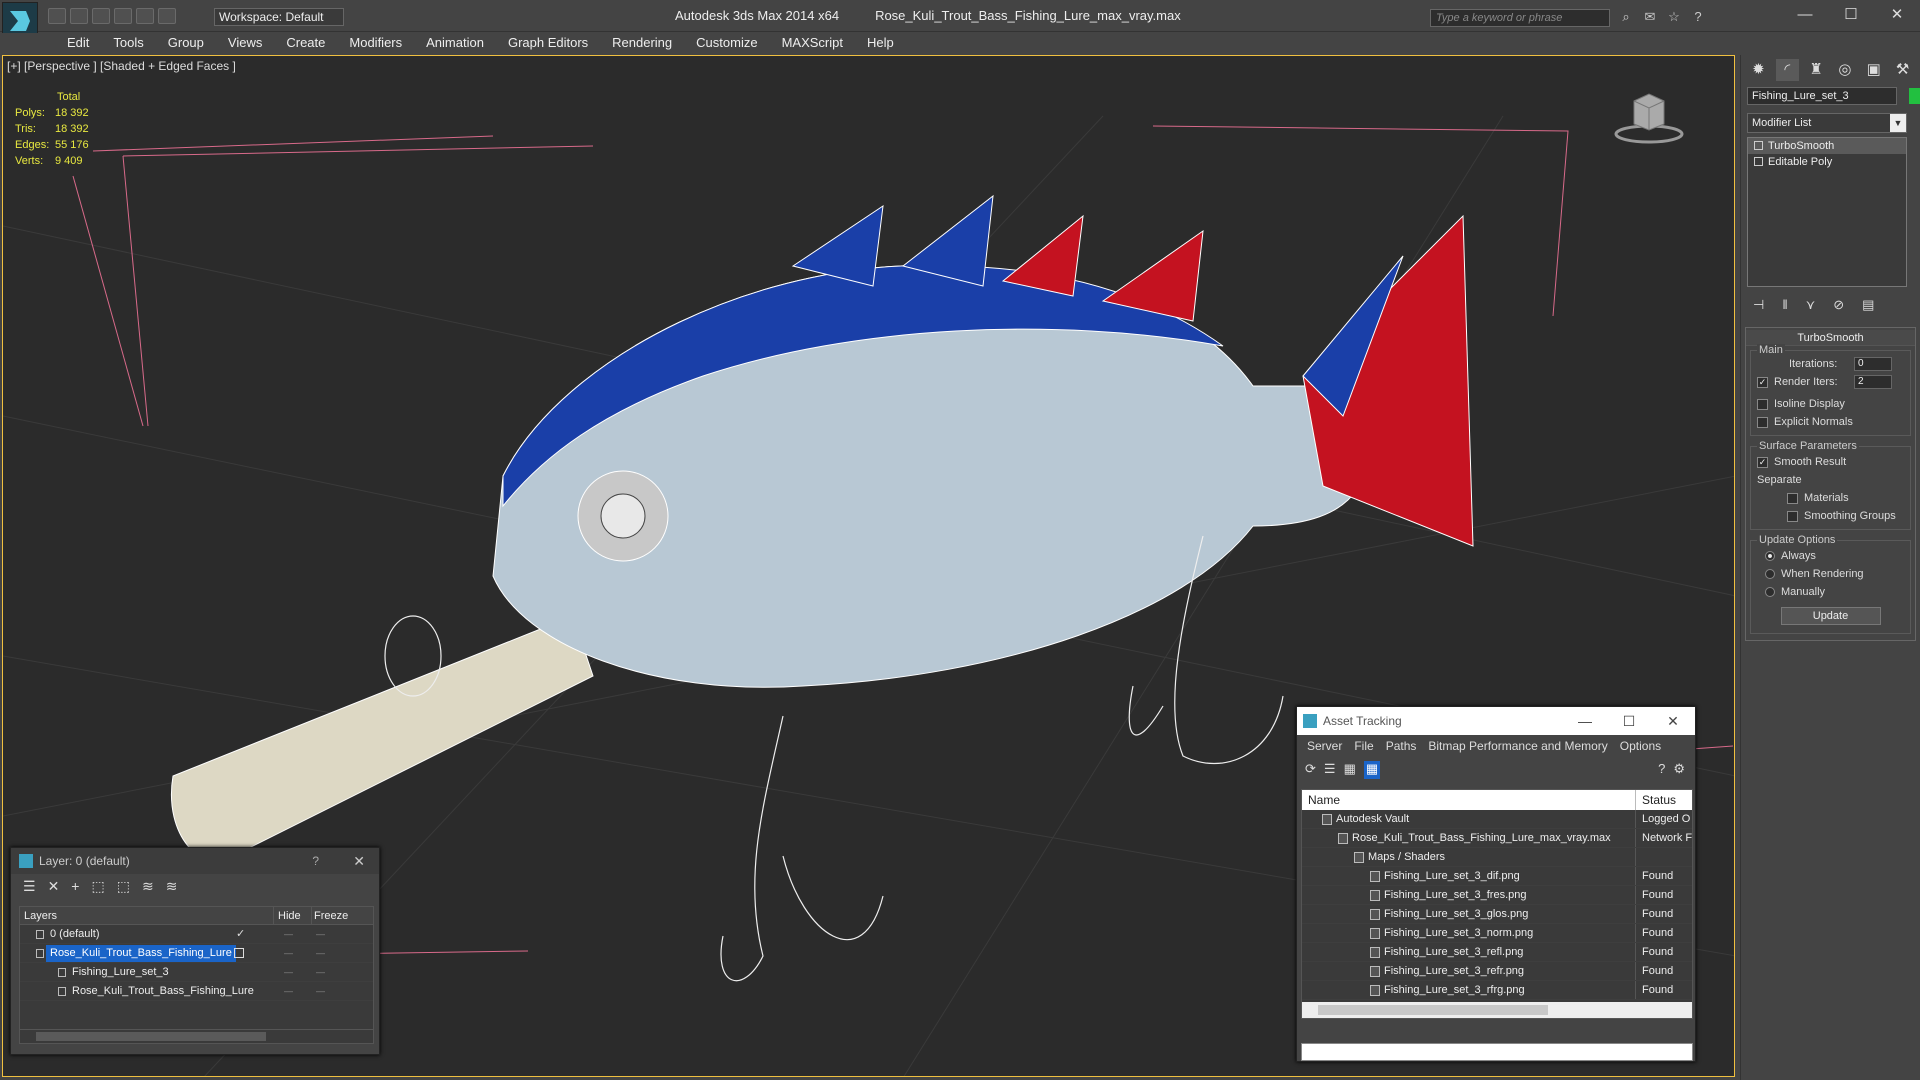 Image resolution: width=1920 pixels, height=1080 pixels. I want to click on asset-row: Fishing_Lure_set_3_refl.png Found, so click(1497, 952).